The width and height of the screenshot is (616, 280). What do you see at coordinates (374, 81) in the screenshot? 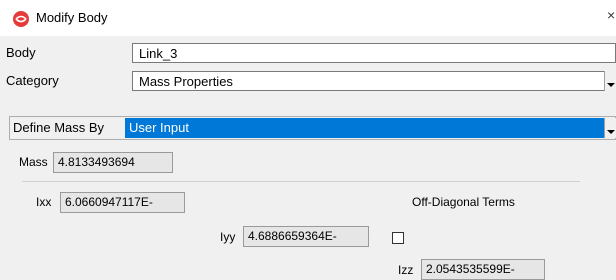
I see `category-select: Mass Properties` at bounding box center [374, 81].